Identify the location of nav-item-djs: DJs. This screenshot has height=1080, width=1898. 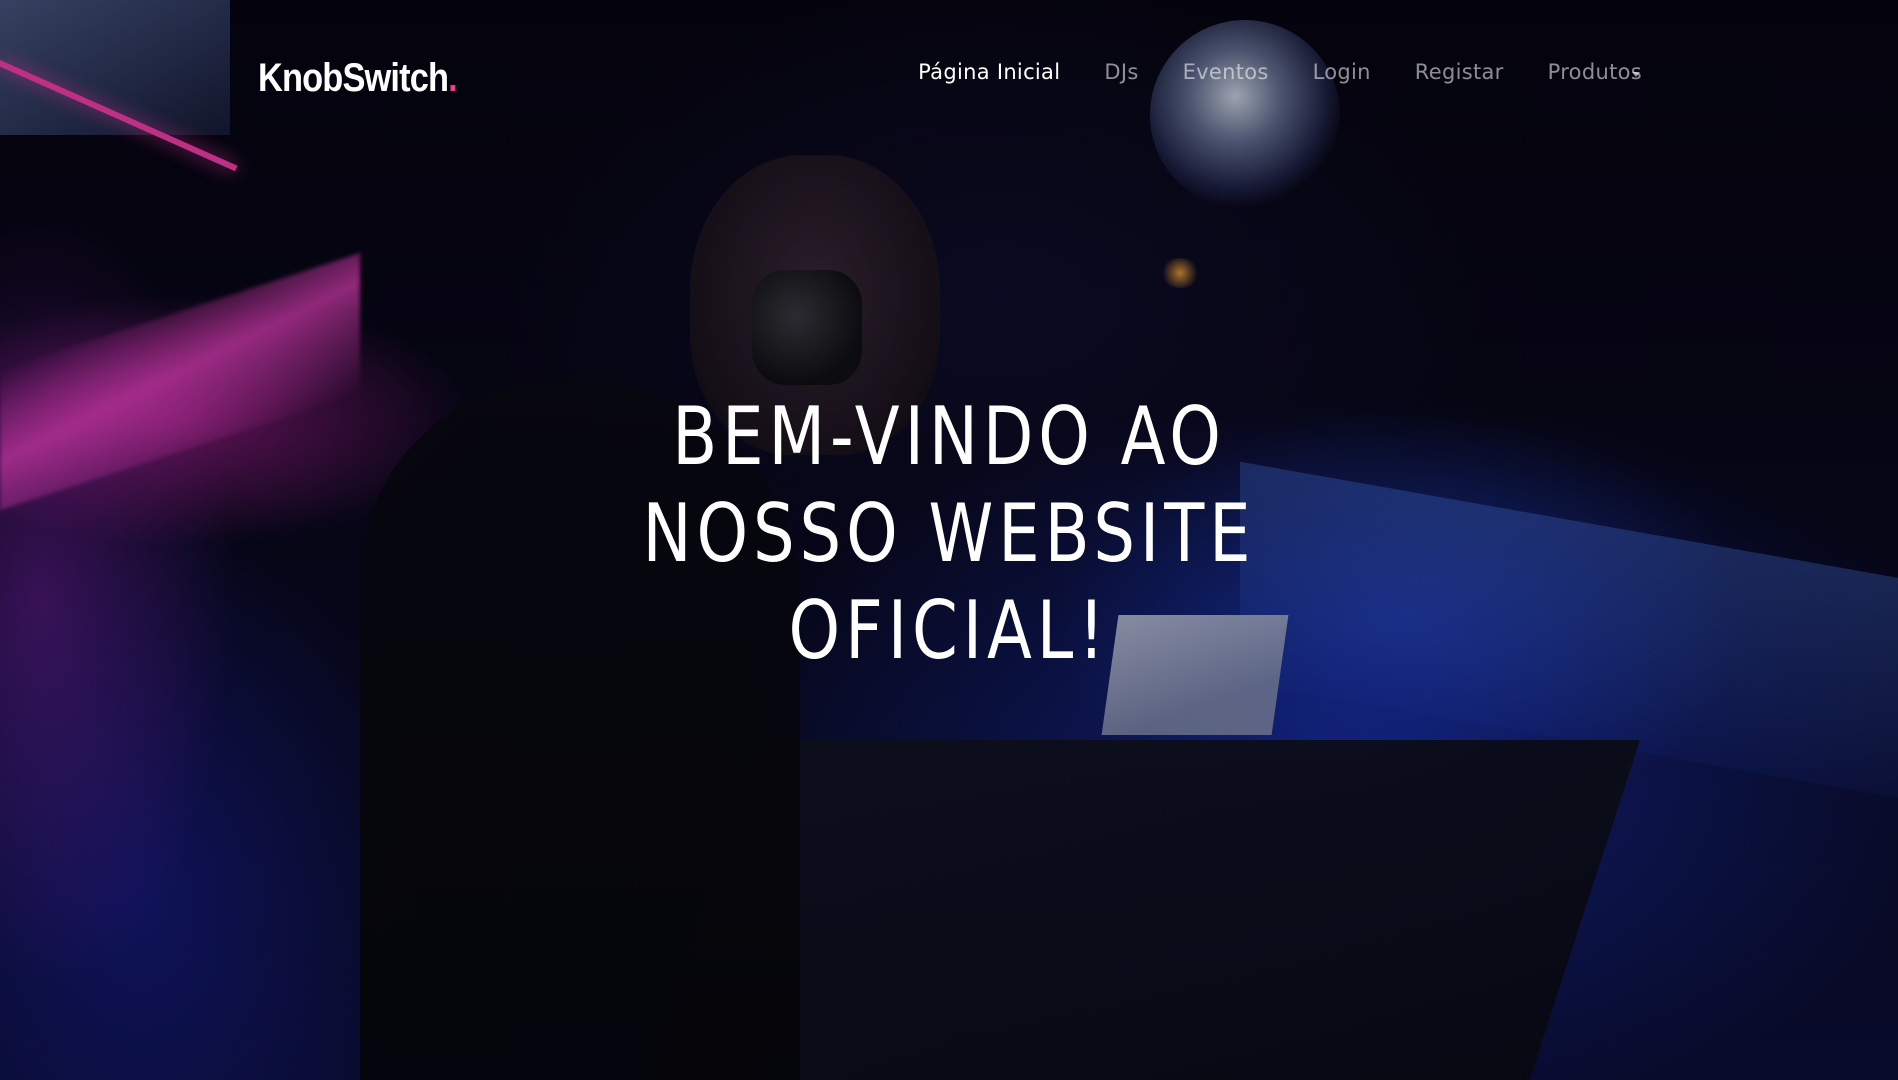
(1121, 72).